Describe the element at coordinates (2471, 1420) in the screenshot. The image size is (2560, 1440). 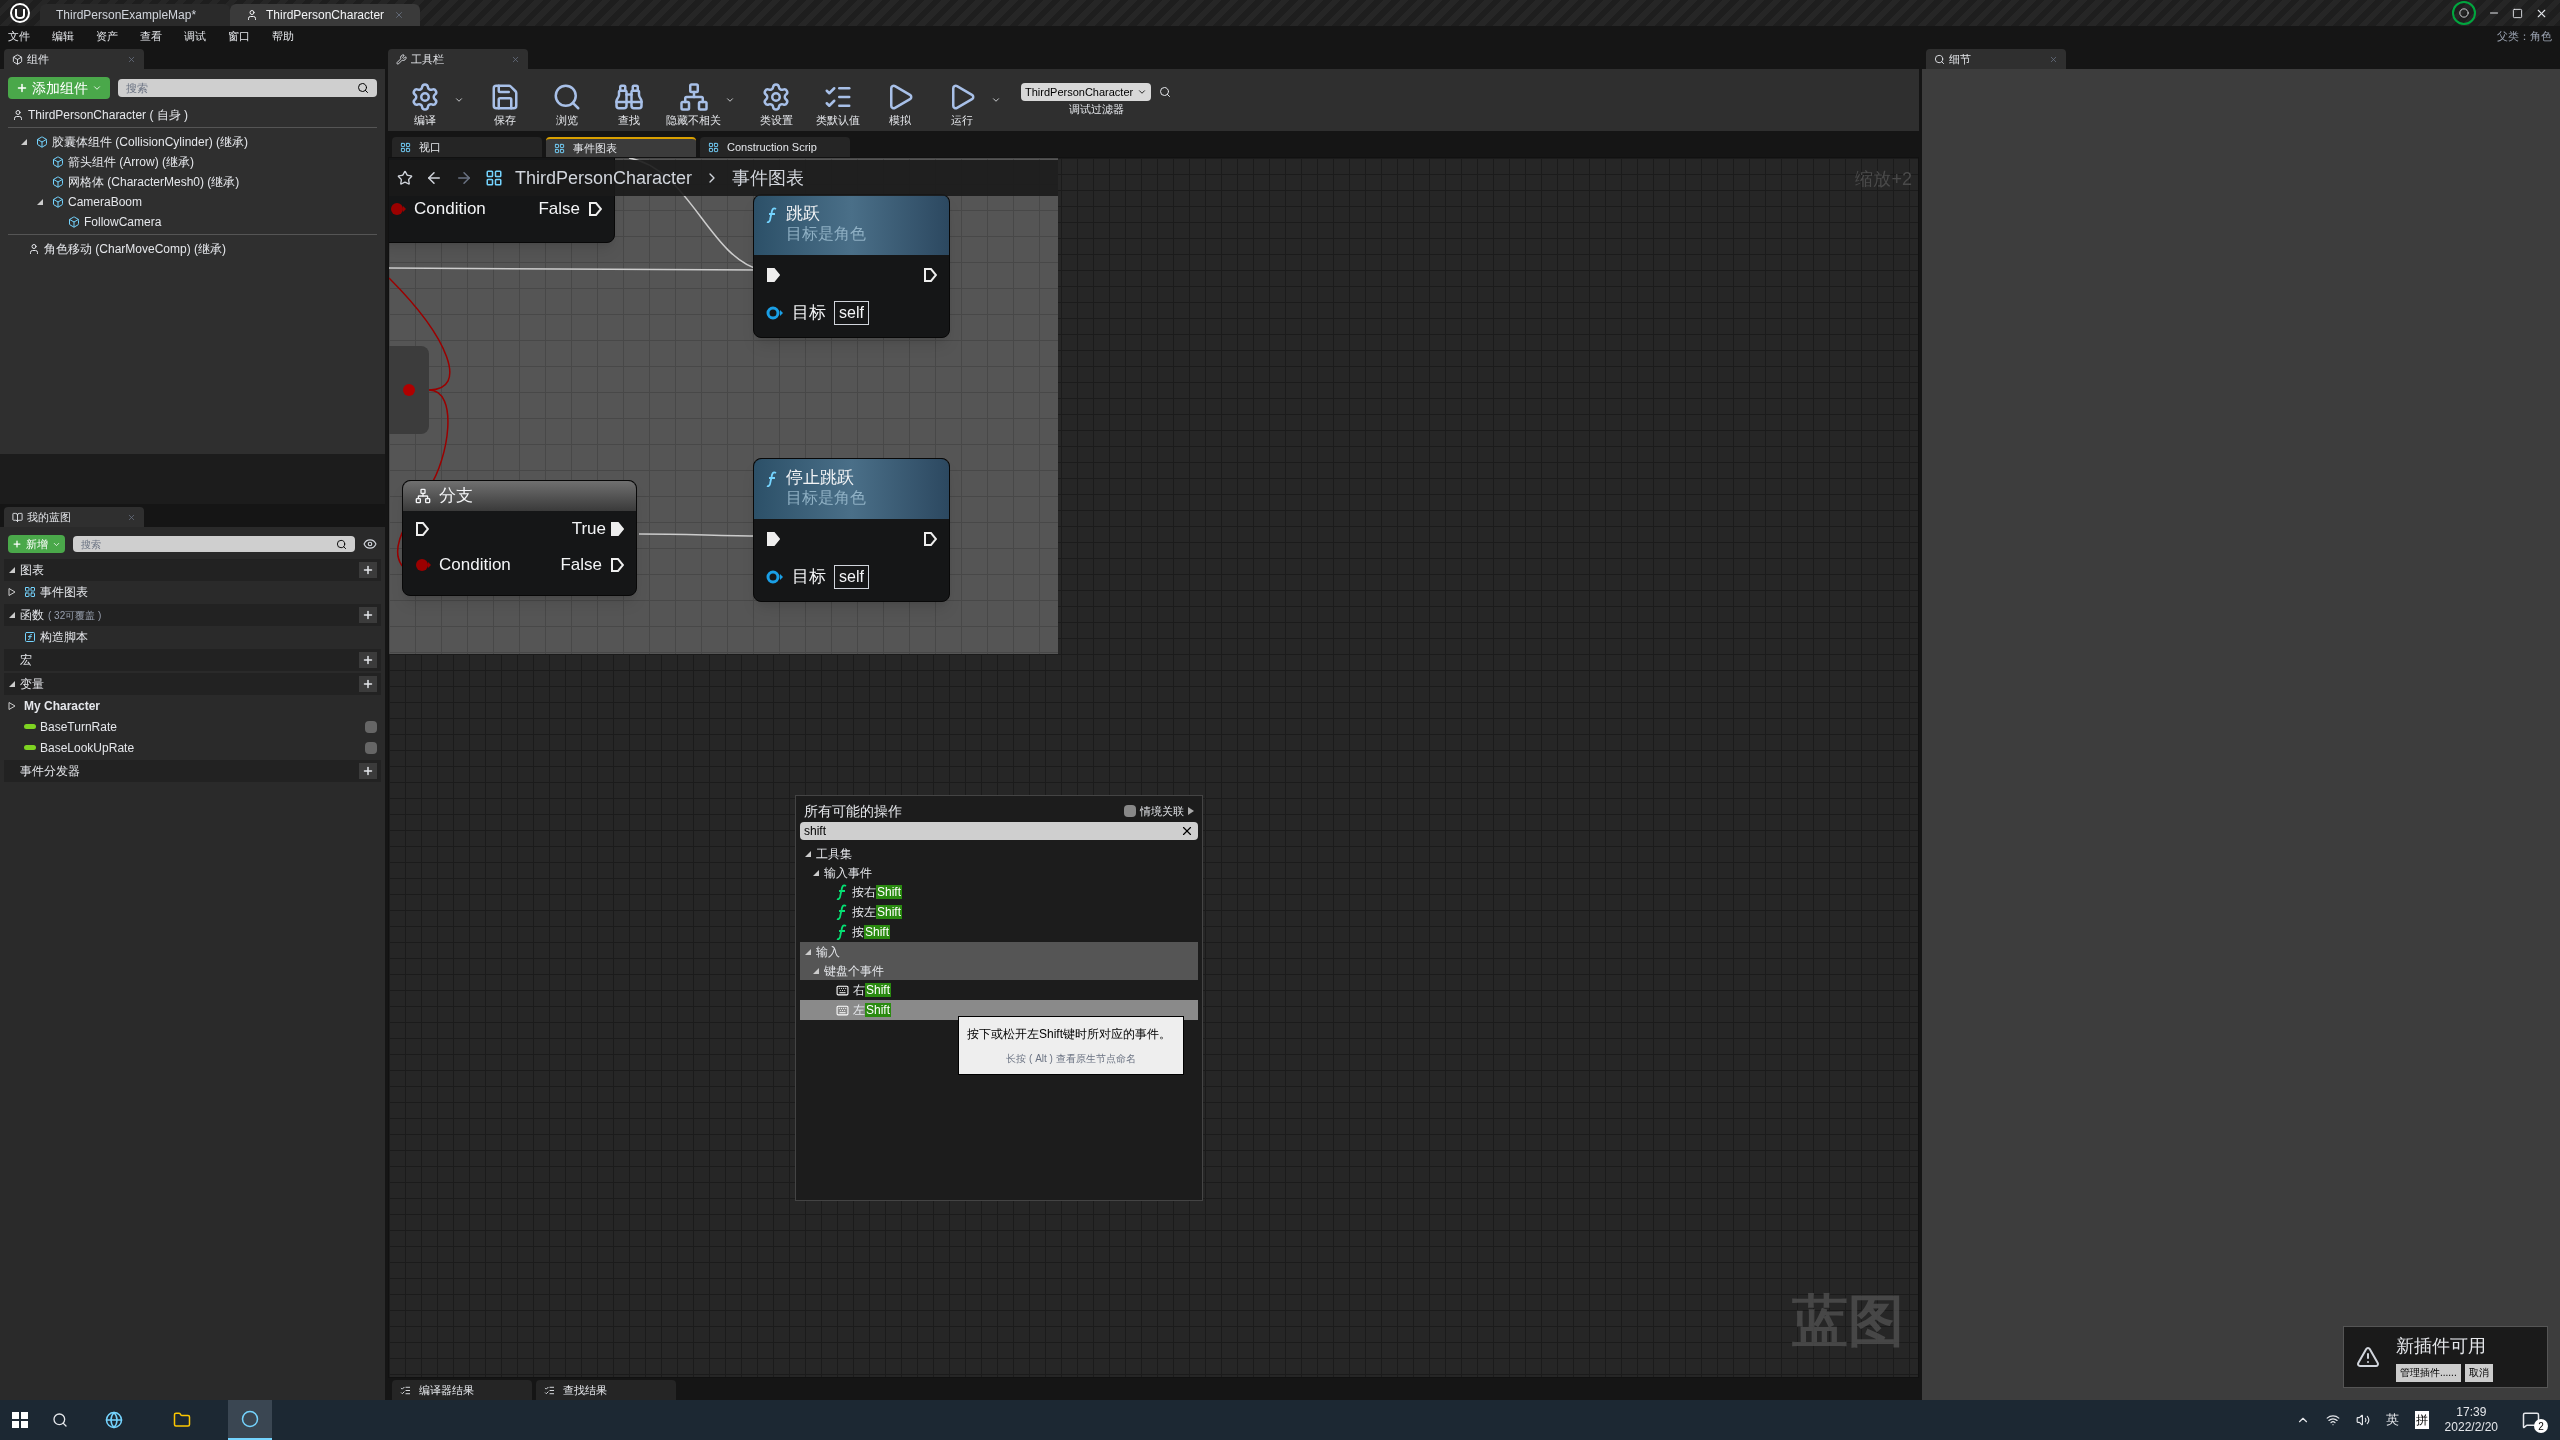
I see `clock: 17:39 2022/2/20` at that location.